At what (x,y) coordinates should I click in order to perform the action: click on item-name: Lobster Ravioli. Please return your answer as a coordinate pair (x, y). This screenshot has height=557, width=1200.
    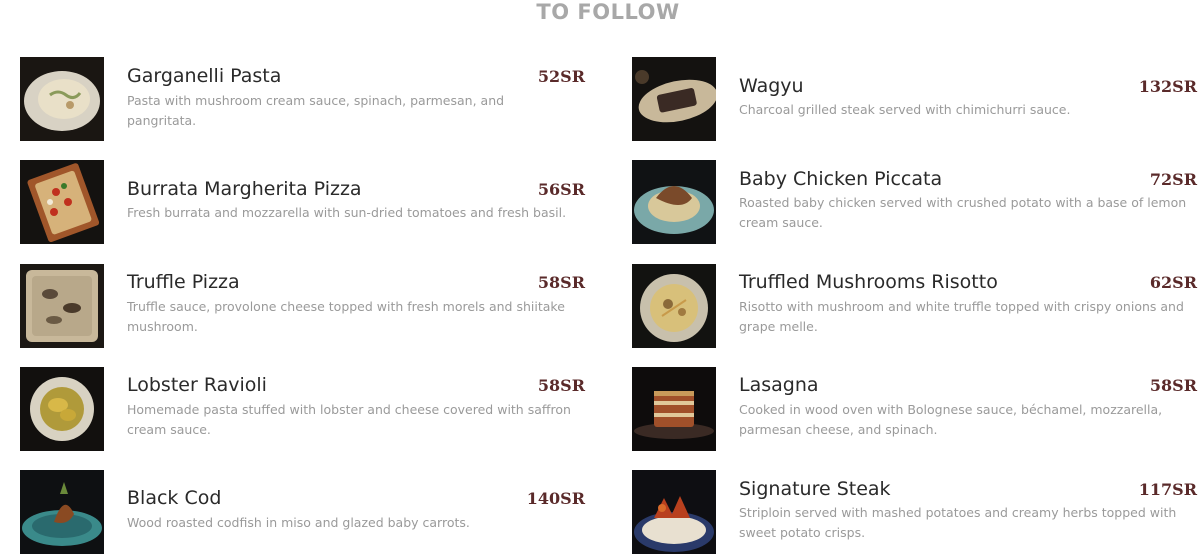
    Looking at the image, I should click on (197, 385).